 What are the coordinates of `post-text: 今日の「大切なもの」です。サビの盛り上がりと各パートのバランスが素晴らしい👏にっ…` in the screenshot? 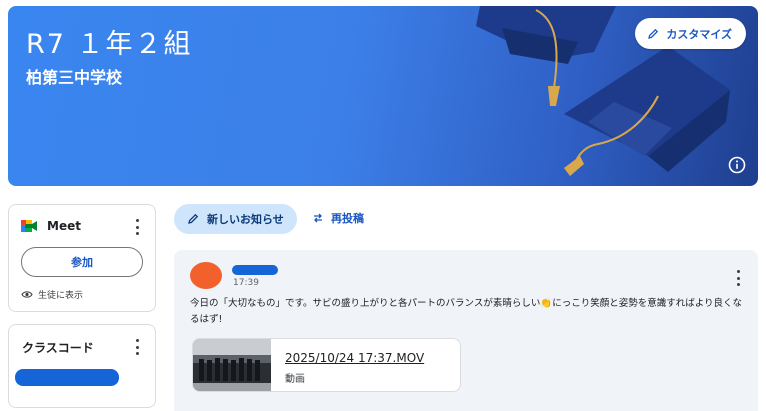 It's located at (466, 311).